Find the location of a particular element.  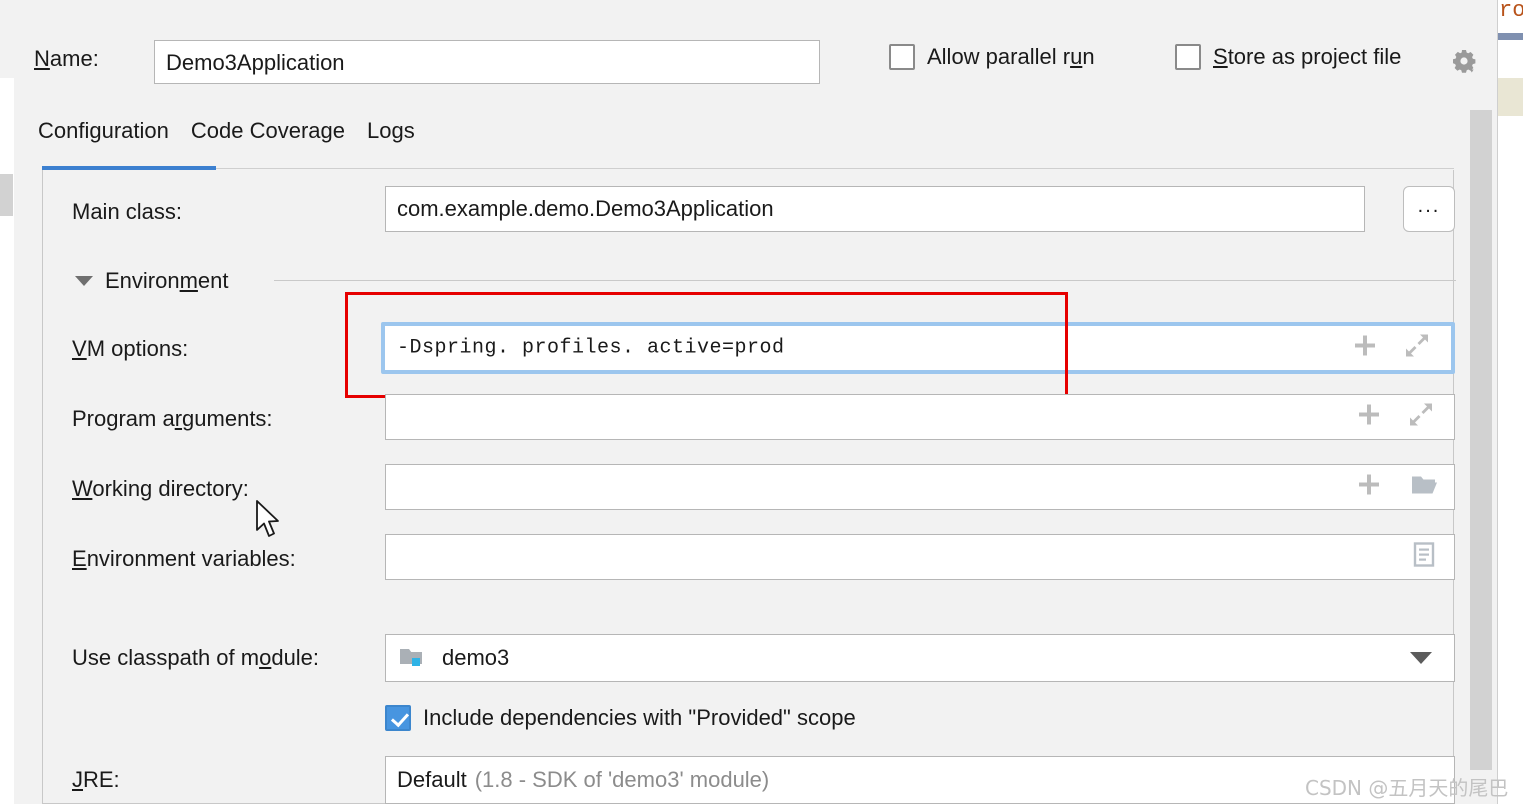

gear-dropdown-icon is located at coordinates (1465, 62).